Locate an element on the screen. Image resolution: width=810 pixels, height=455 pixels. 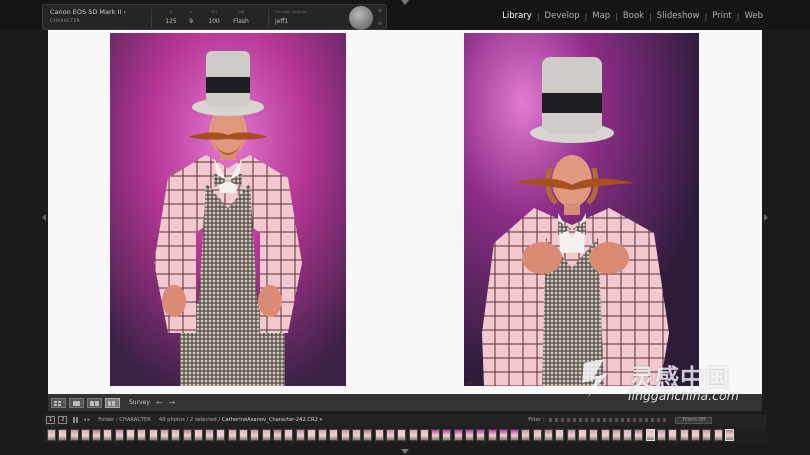
top-panel-toggle-icon is located at coordinates (405, 2).